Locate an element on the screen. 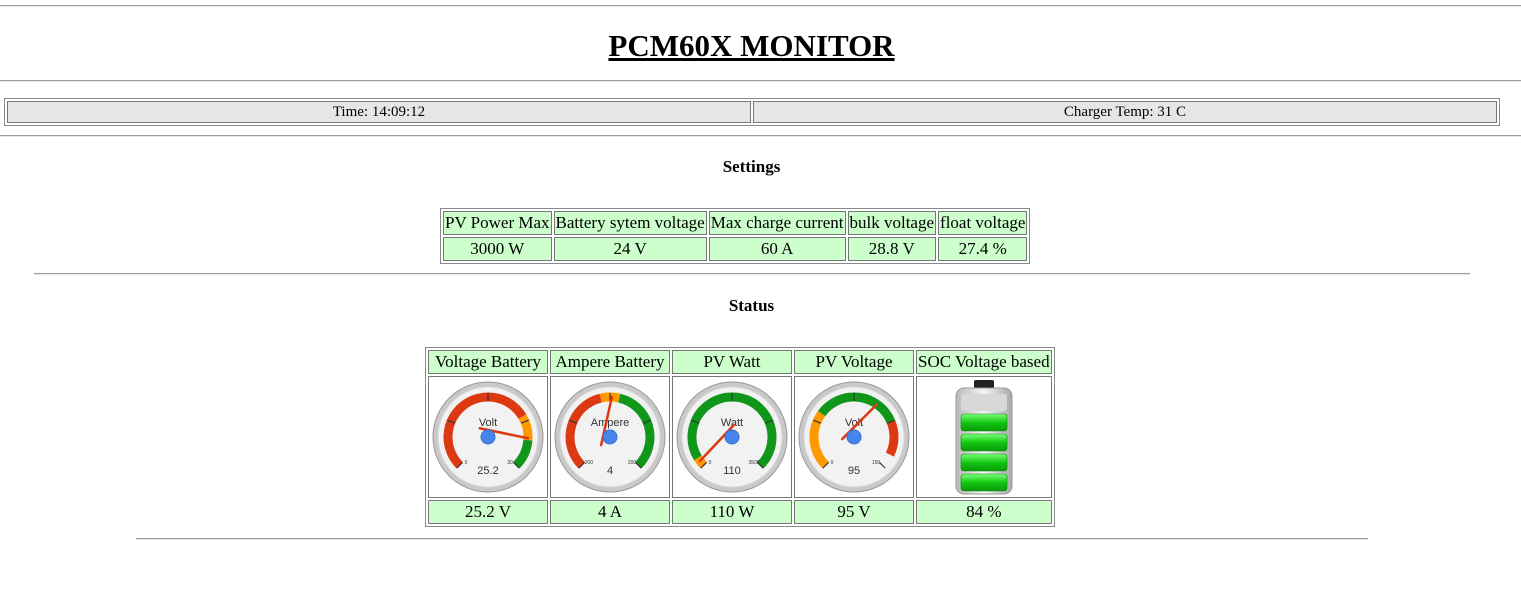  gauge-zone is located at coordinates (892, 438).